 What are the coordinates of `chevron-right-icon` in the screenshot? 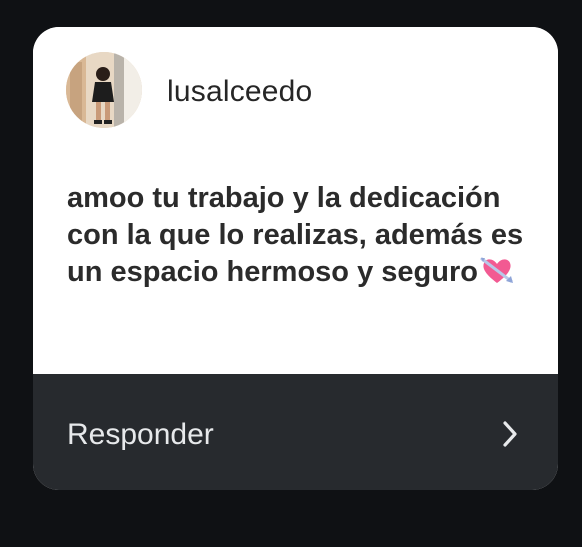 It's located at (510, 436).